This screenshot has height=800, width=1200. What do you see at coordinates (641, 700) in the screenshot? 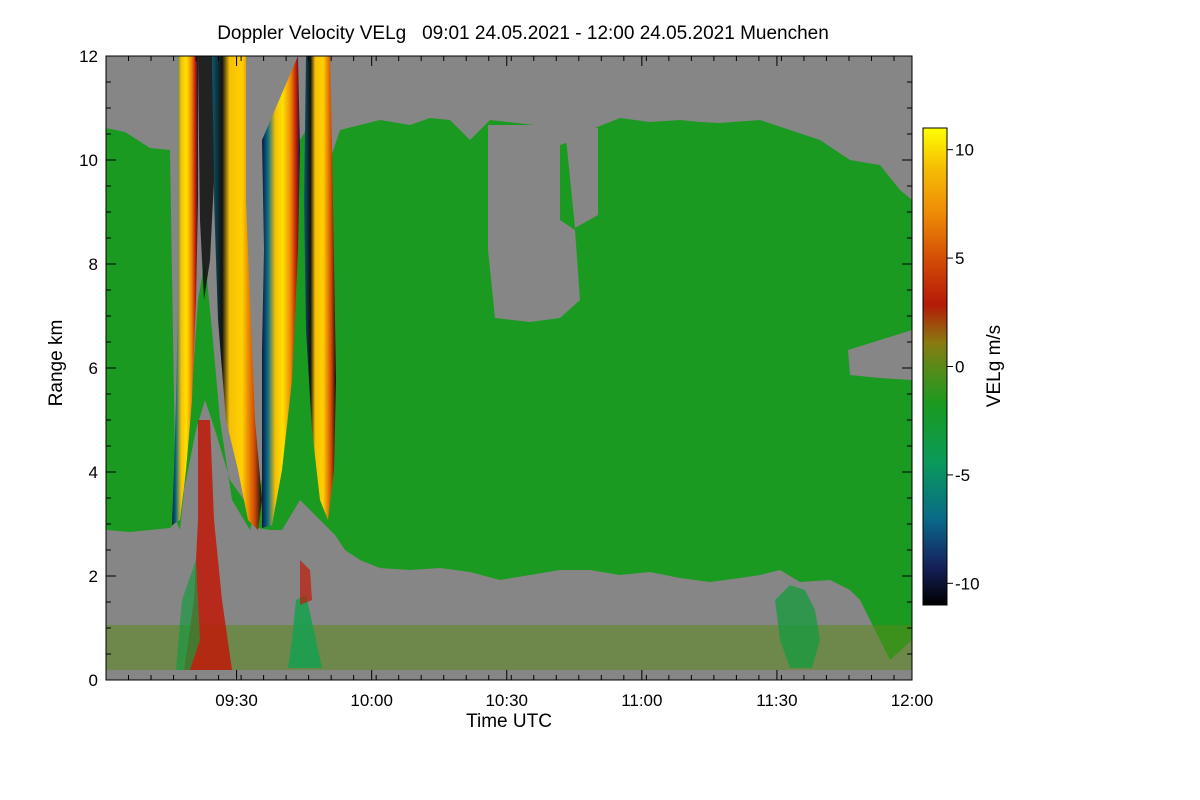
I see `x-tick-label: 11:00` at bounding box center [641, 700].